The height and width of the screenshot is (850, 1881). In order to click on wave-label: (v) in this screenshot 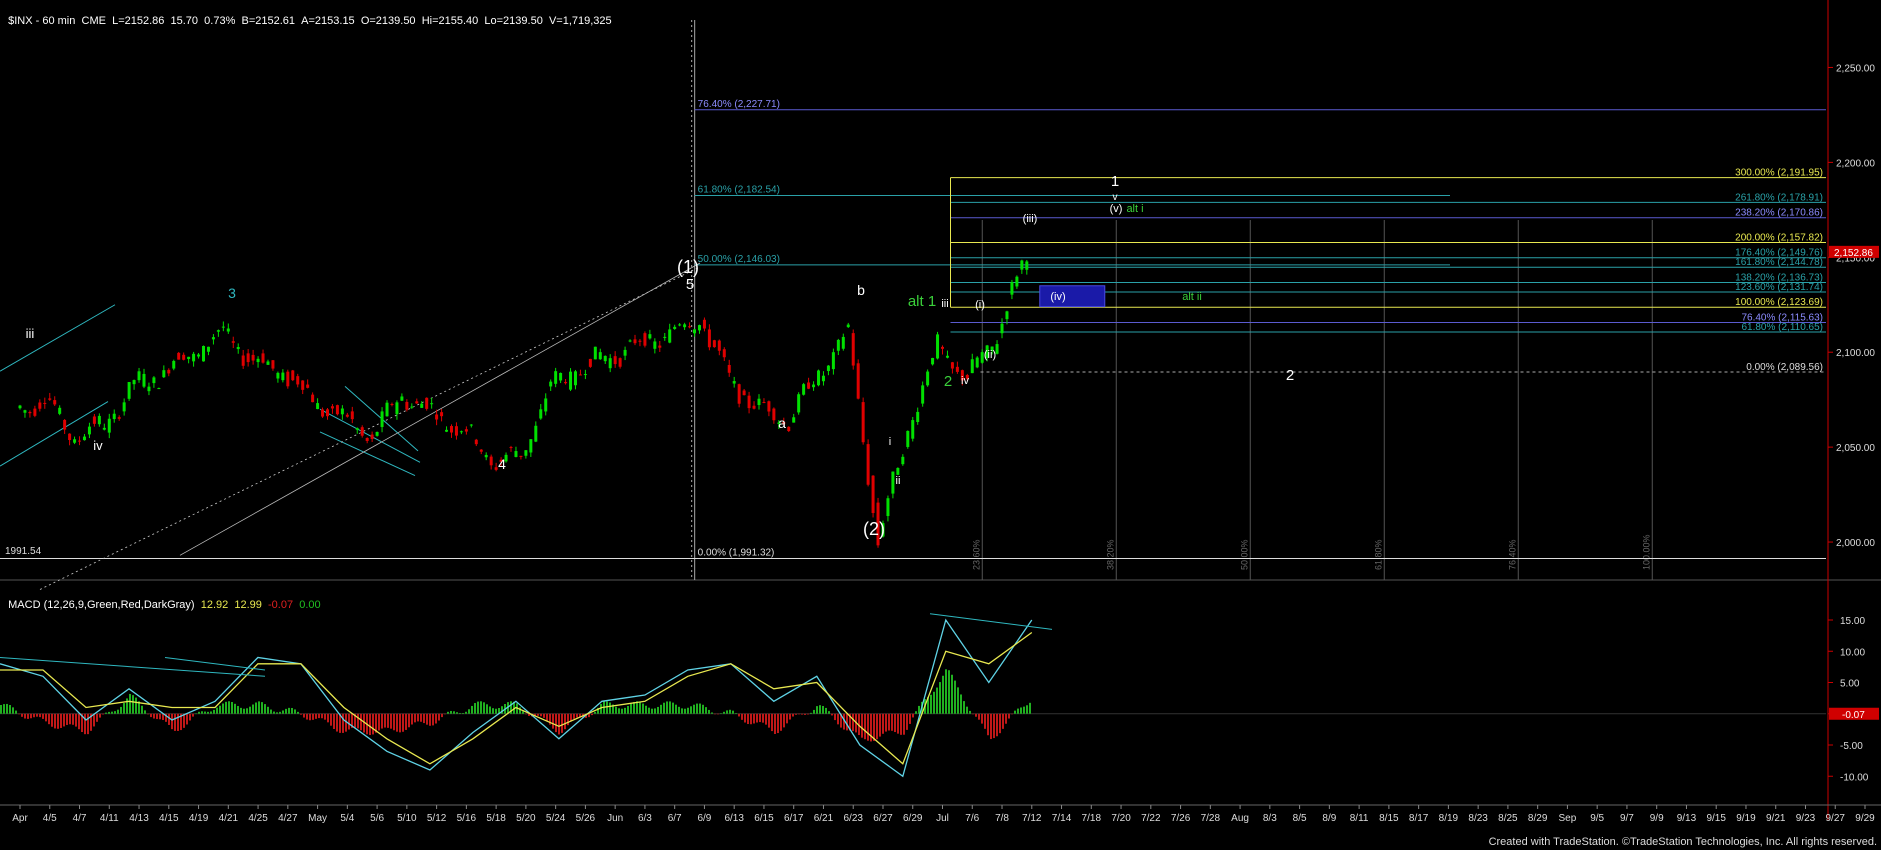, I will do `click(1116, 209)`.